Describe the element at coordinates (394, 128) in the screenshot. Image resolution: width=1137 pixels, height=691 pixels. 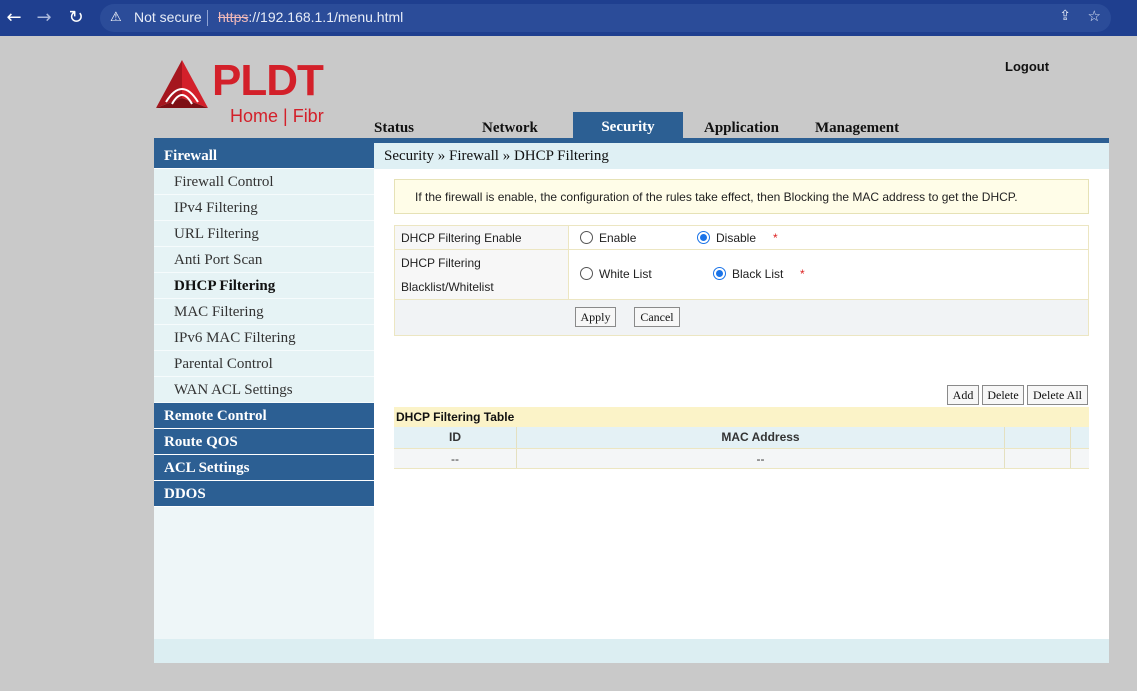
I see `tab-status: Status` at that location.